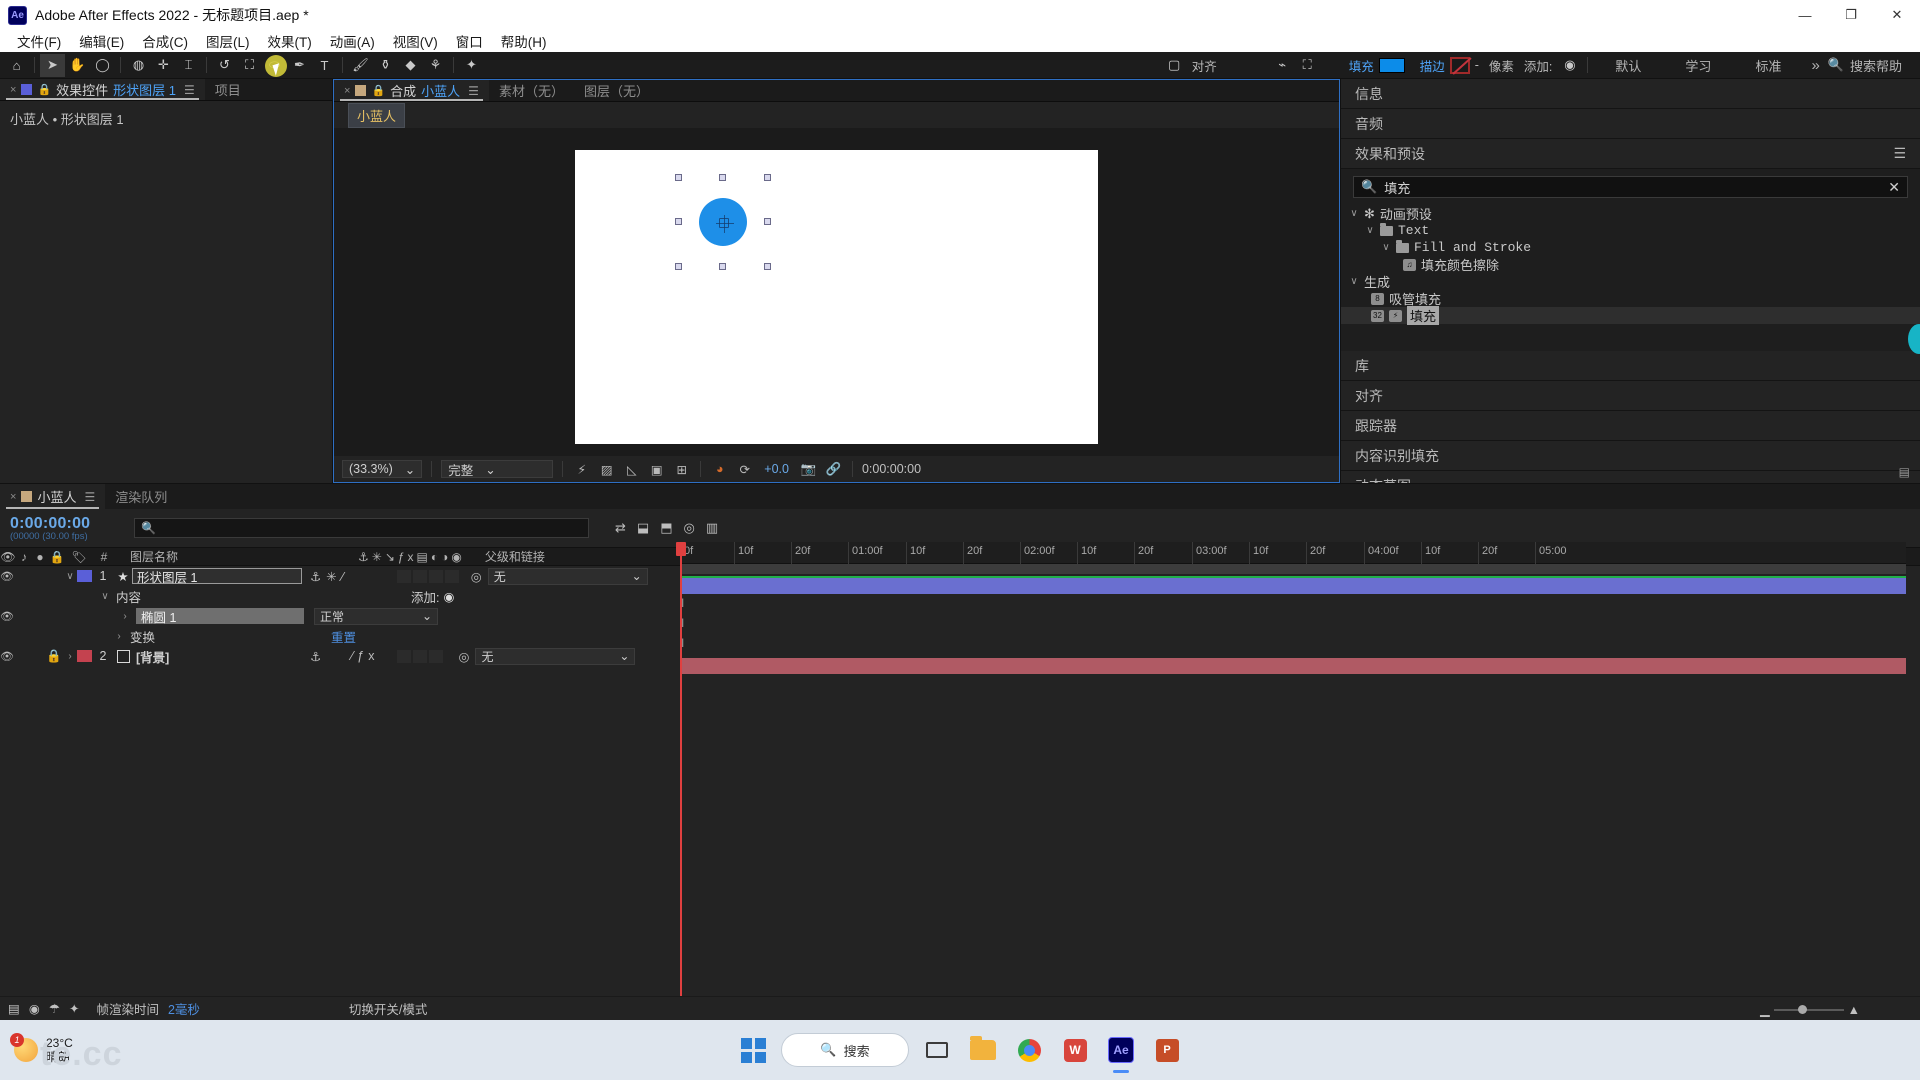 The image size is (1920, 1080). What do you see at coordinates (360, 65) in the screenshot?
I see `brush-tool: 🖌` at bounding box center [360, 65].